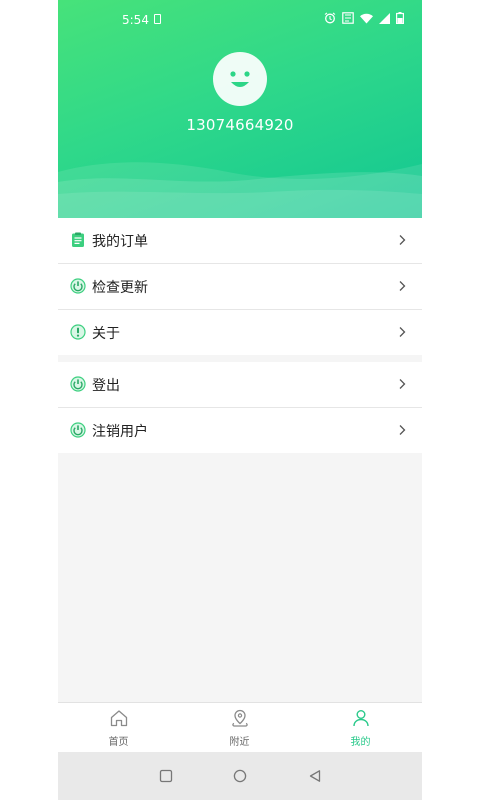 The image size is (480, 800). What do you see at coordinates (361, 718) in the screenshot?
I see `person-icon` at bounding box center [361, 718].